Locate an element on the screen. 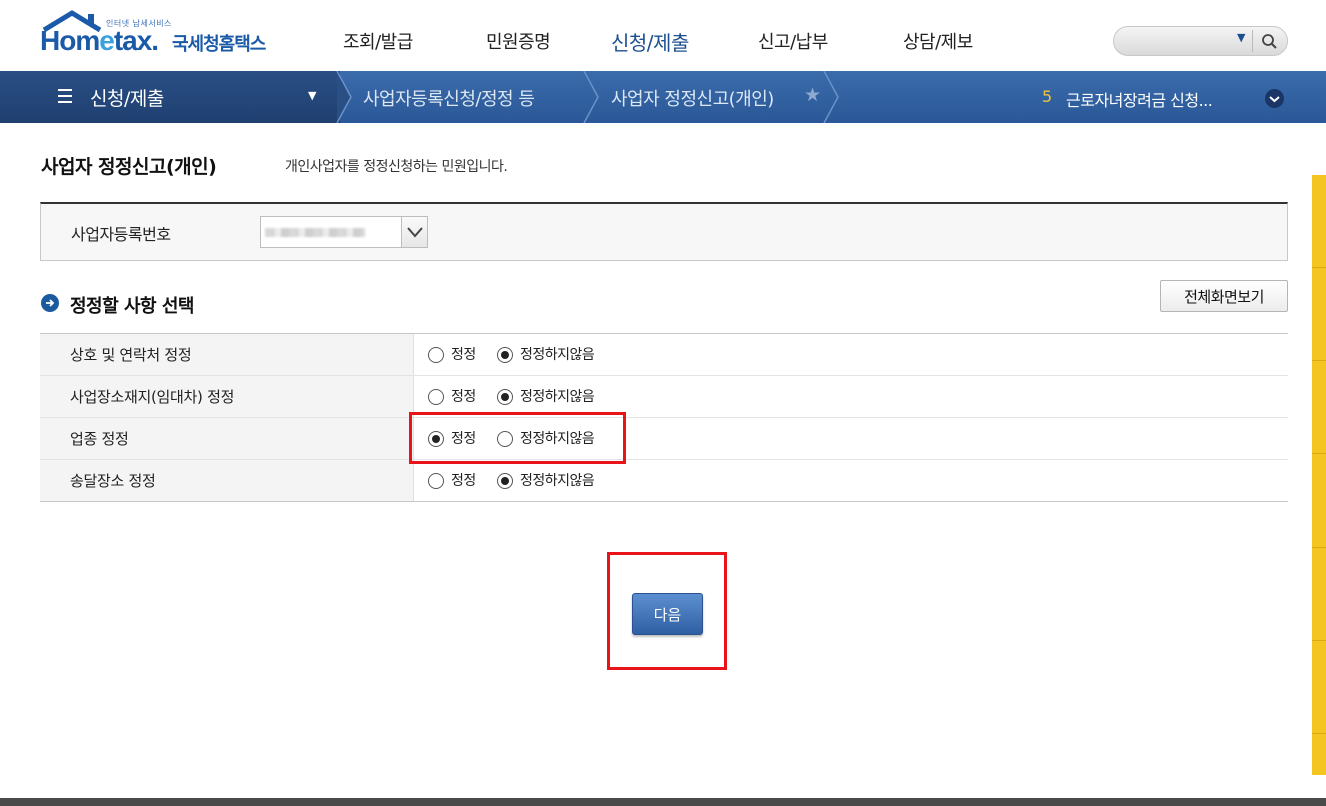 The width and height of the screenshot is (1326, 806). breadcrumb-sub1: 사업자등록신청/정정 등 is located at coordinates (449, 98).